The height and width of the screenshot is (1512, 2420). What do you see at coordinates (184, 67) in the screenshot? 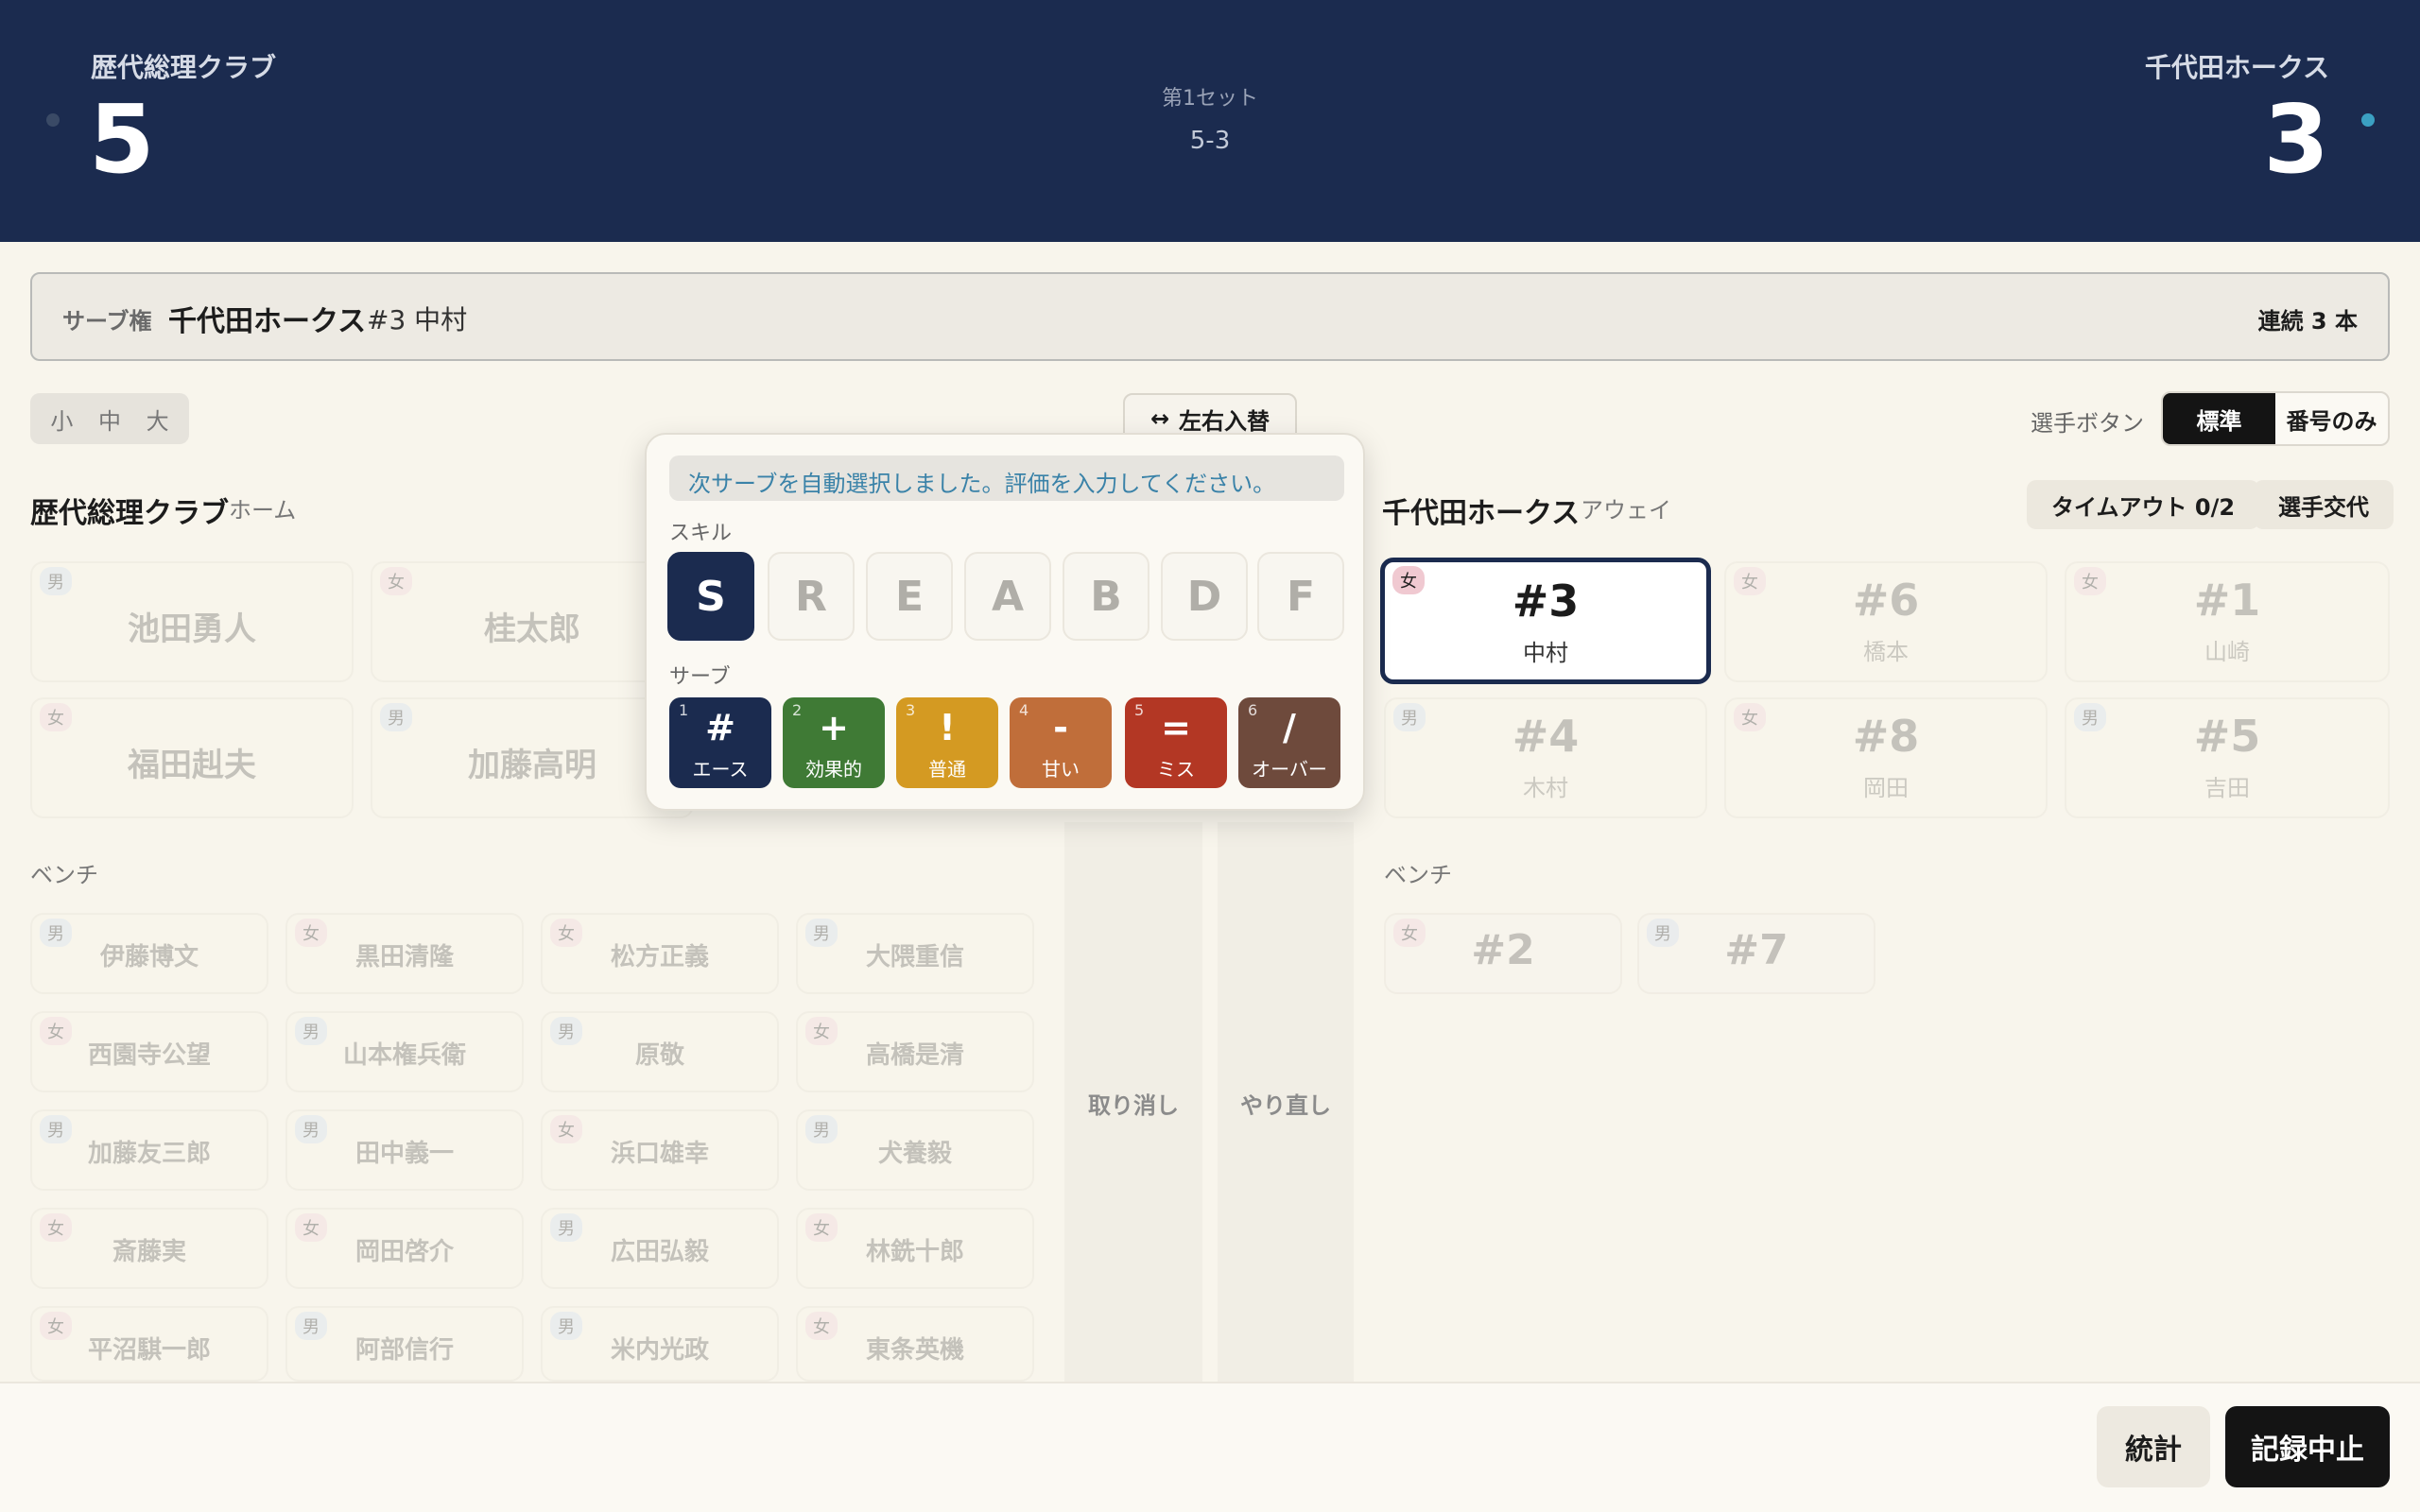
I see `home-team-name: 歴代総理クラブ` at bounding box center [184, 67].